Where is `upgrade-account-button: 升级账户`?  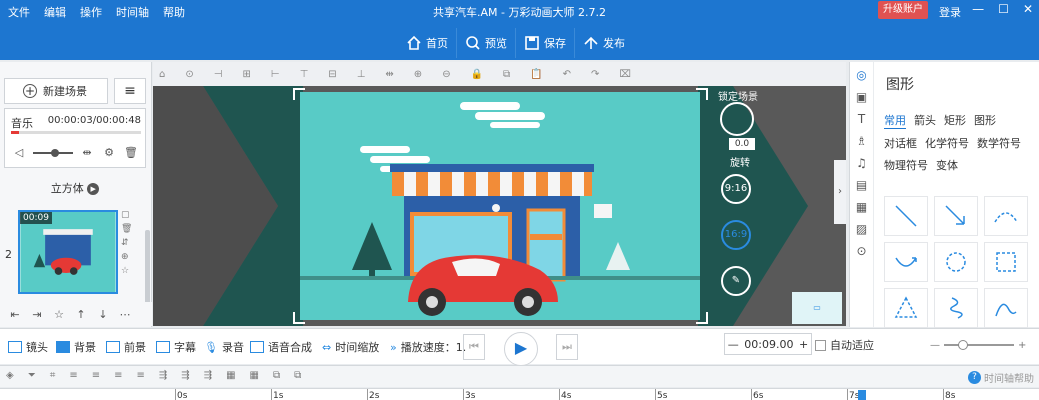 upgrade-account-button: 升级账户 is located at coordinates (903, 10).